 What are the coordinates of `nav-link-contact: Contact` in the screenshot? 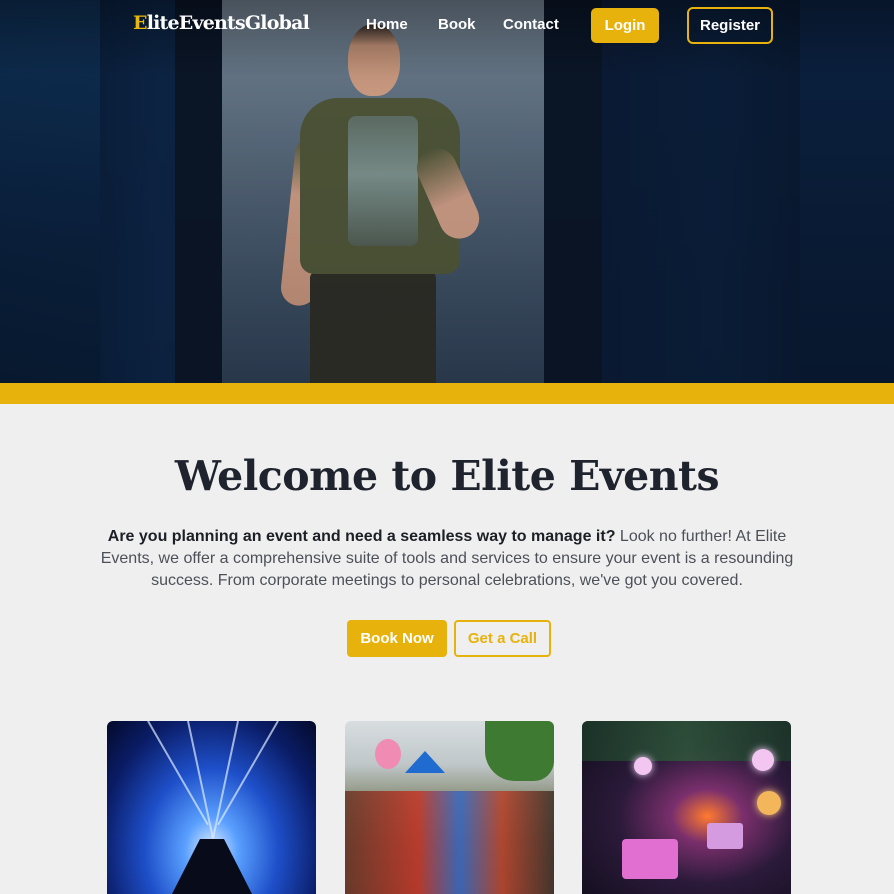 It's located at (531, 24).